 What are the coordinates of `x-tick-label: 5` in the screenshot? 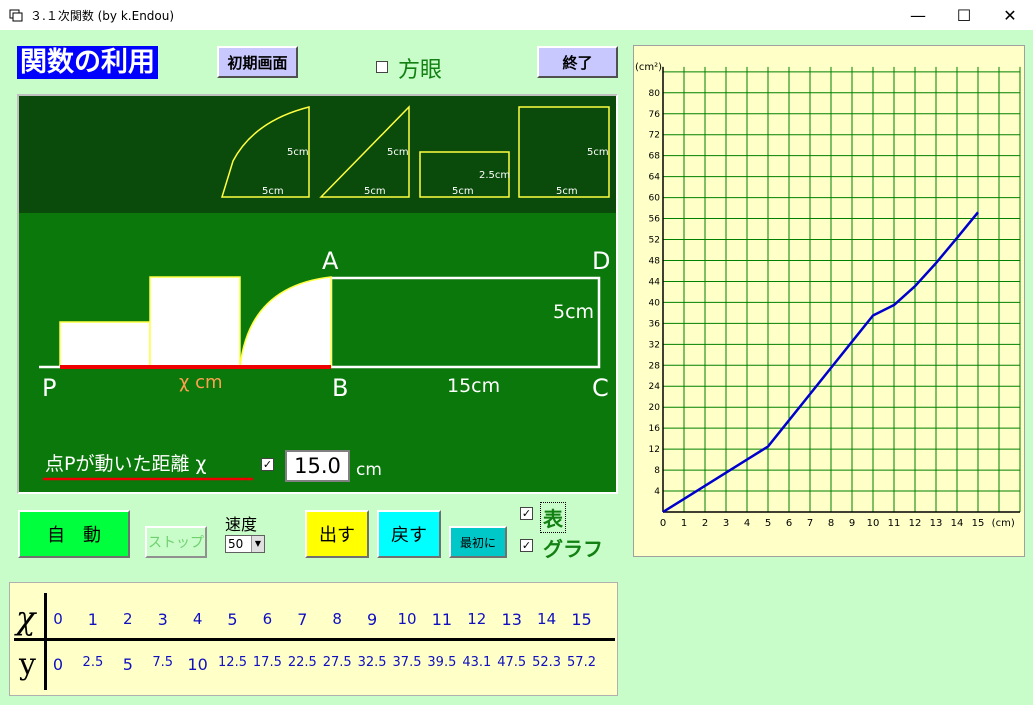 It's located at (768, 523).